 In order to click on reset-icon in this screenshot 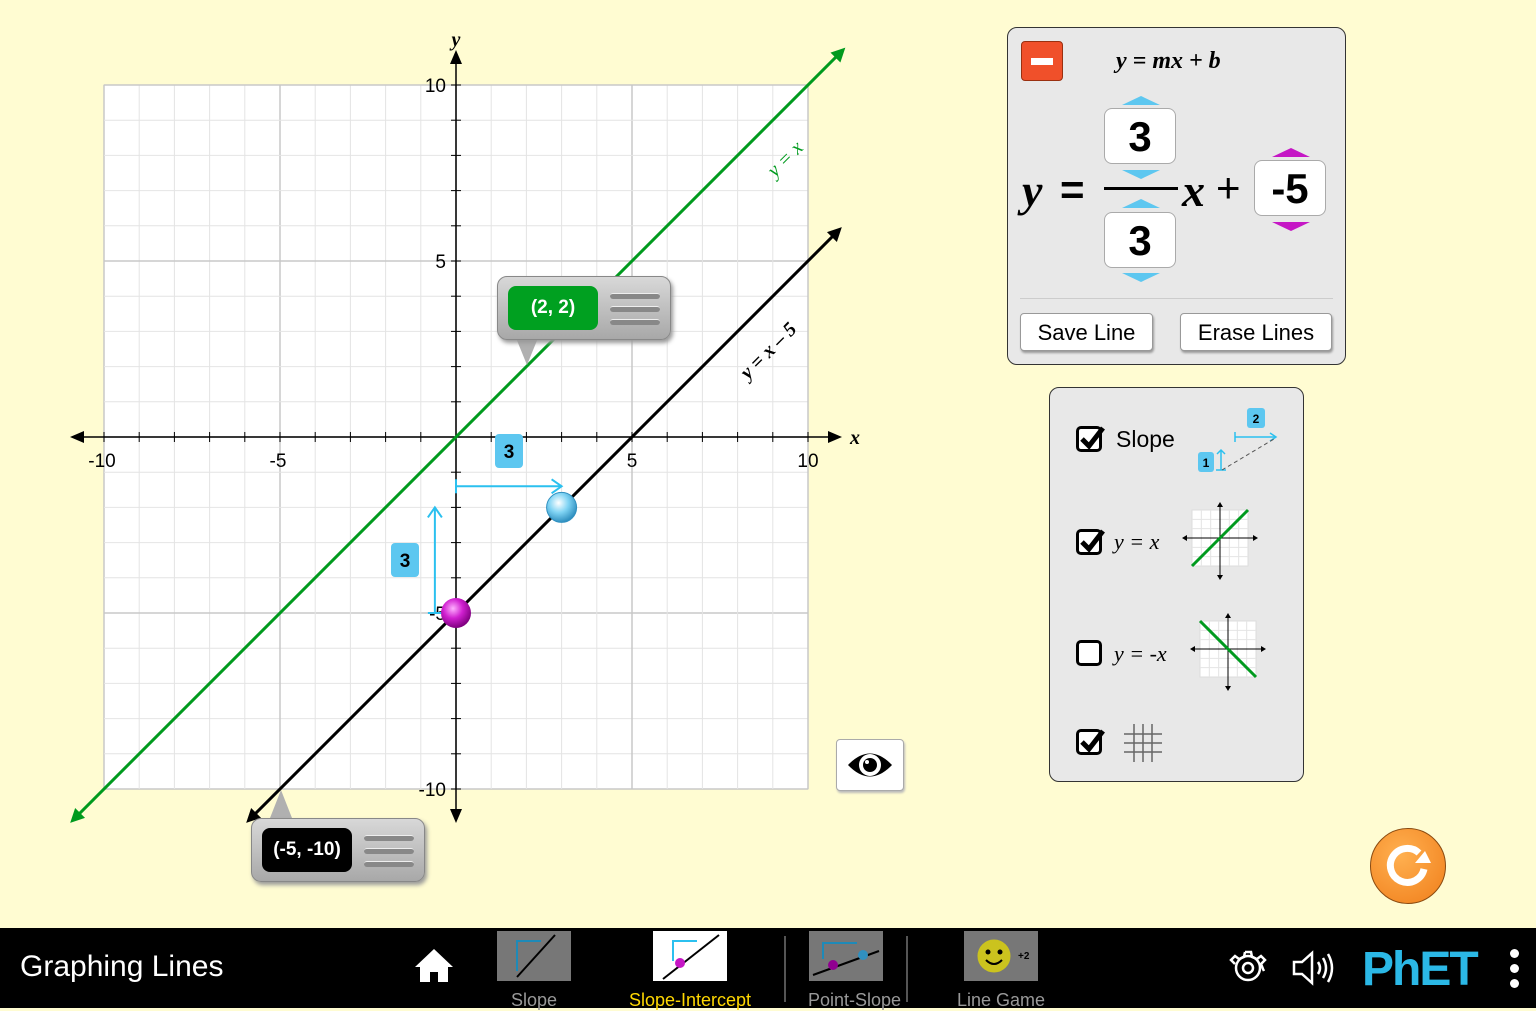, I will do `click(1408, 865)`.